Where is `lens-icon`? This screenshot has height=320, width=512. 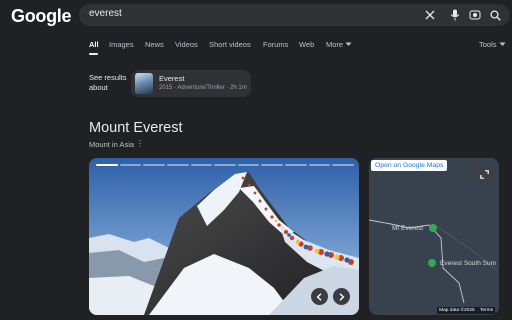 lens-icon is located at coordinates (475, 15).